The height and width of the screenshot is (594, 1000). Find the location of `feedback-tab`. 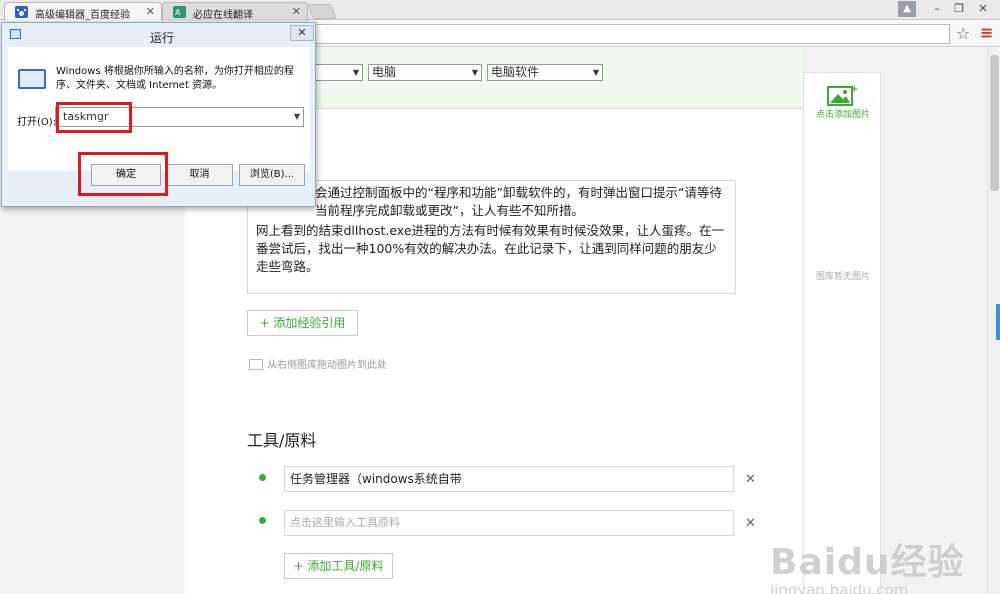

feedback-tab is located at coordinates (998, 322).